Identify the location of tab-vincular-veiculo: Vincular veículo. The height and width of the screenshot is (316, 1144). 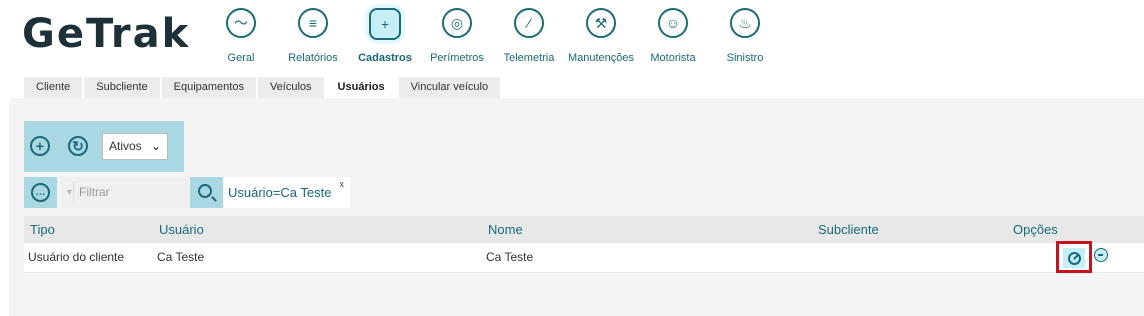
(449, 87).